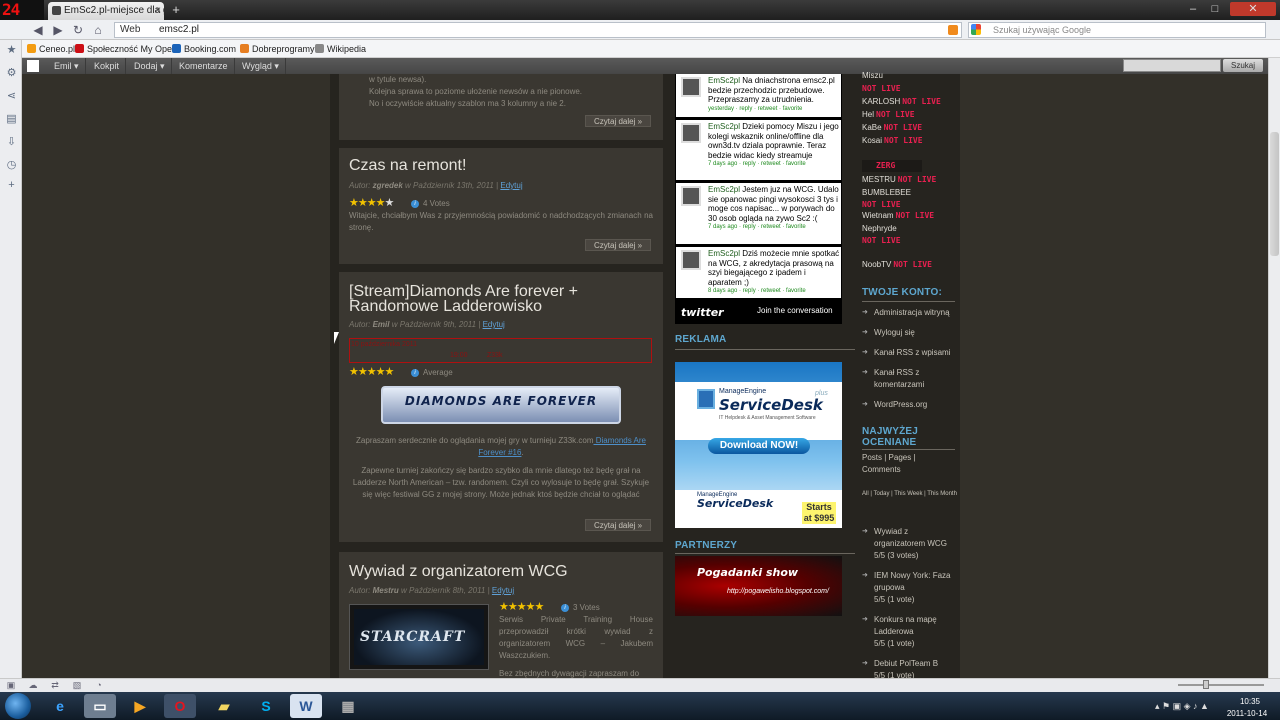 The image size is (1280, 720). I want to click on top-rated-item: IEM Nowy York: Faza grupowa5/5 (1 vote), so click(910, 588).